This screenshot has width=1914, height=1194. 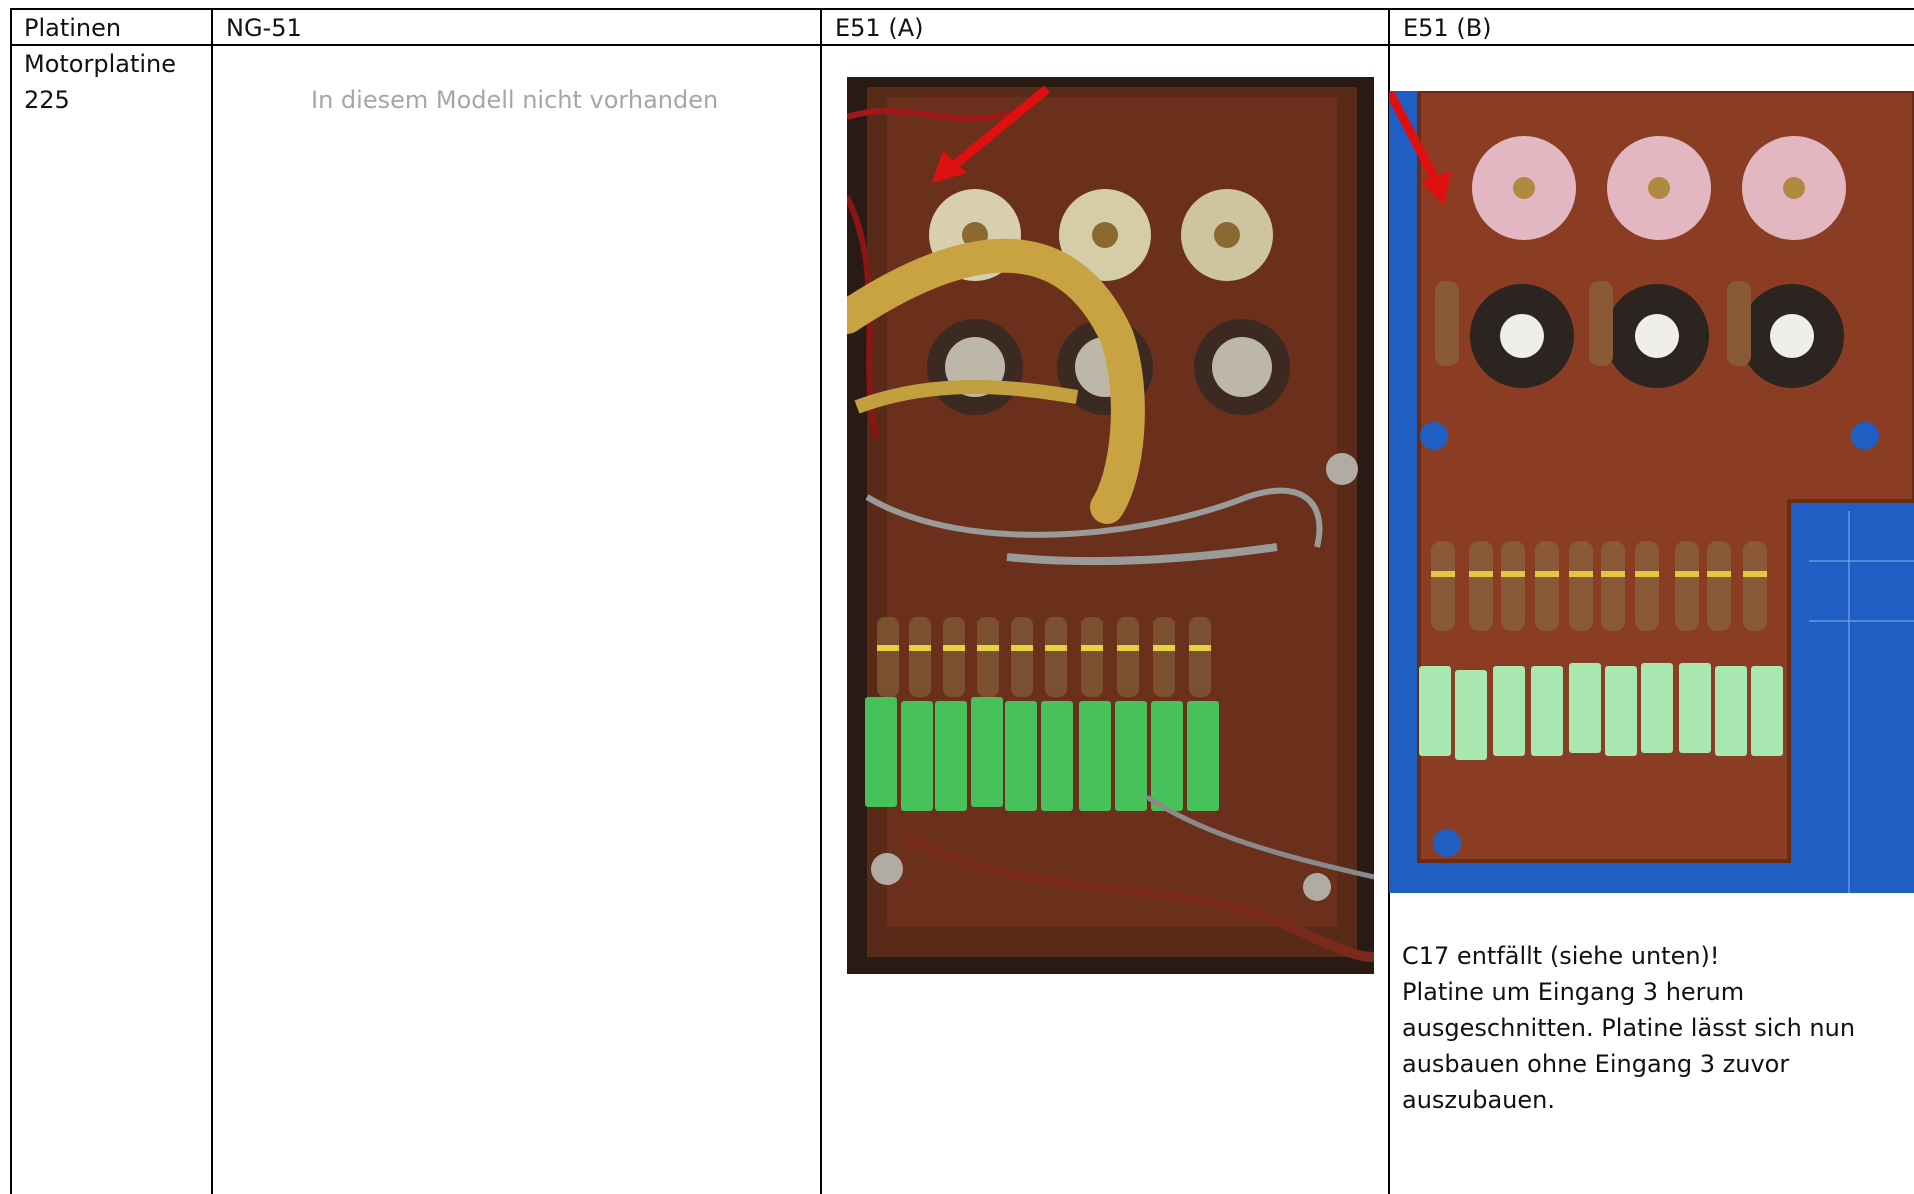 What do you see at coordinates (47, 100) in the screenshot?
I see `row-label-number: 225` at bounding box center [47, 100].